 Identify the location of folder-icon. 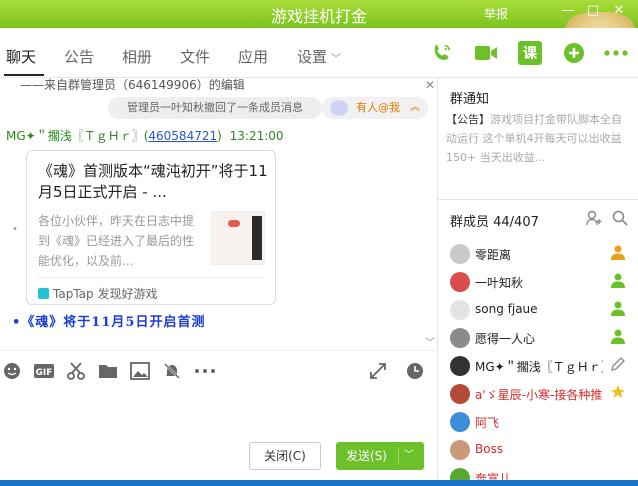
(108, 371).